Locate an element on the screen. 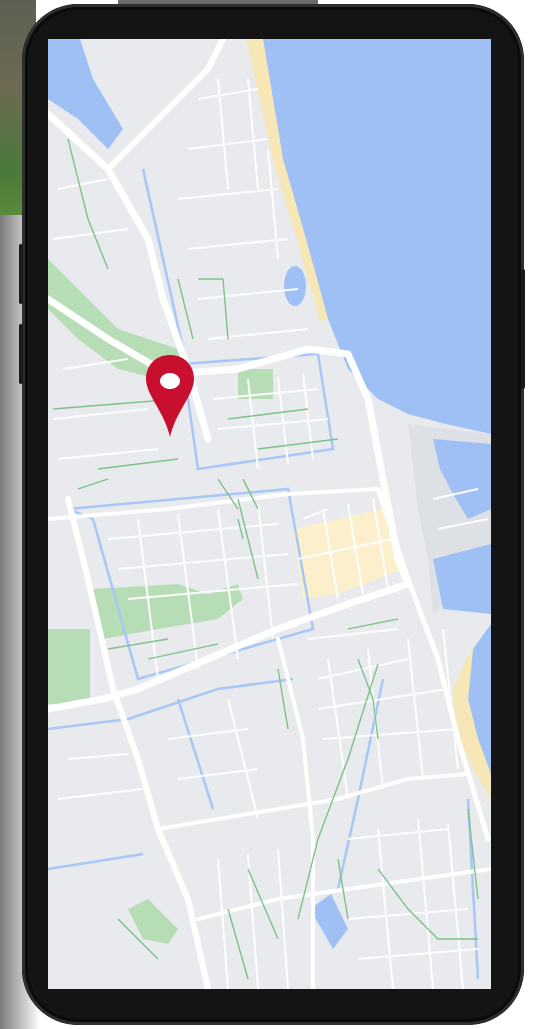  park is located at coordinates (69, 666).